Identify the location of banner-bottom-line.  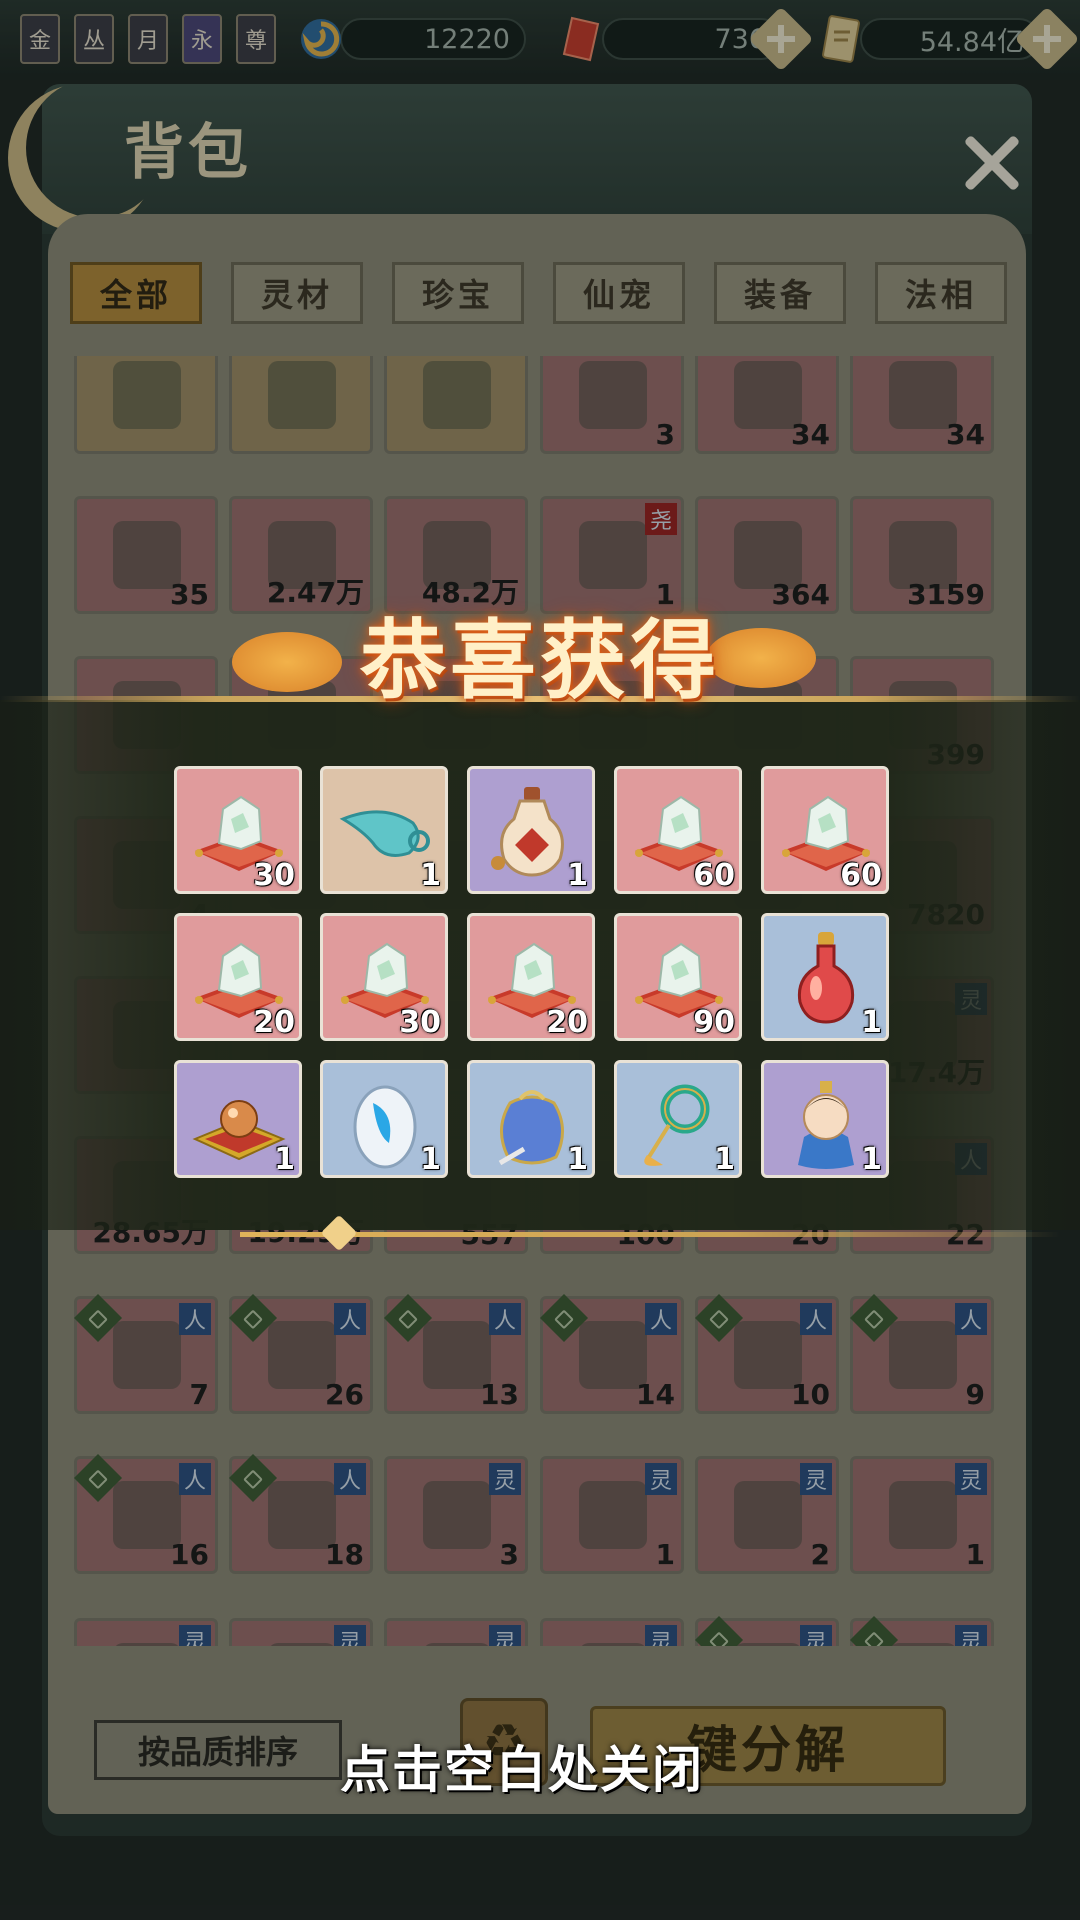
(650, 1234).